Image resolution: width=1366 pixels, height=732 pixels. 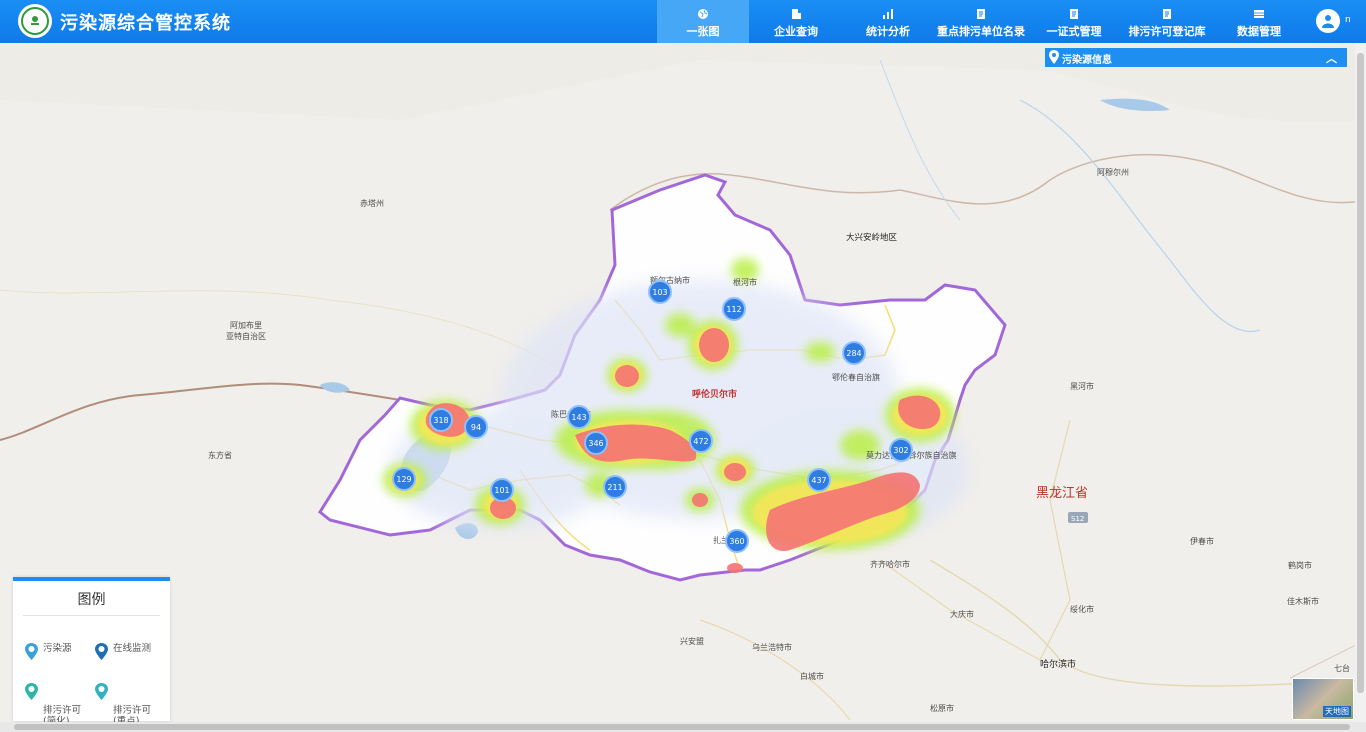 I want to click on map-label-hulunbuir: 呼伦贝尔市, so click(x=714, y=394).